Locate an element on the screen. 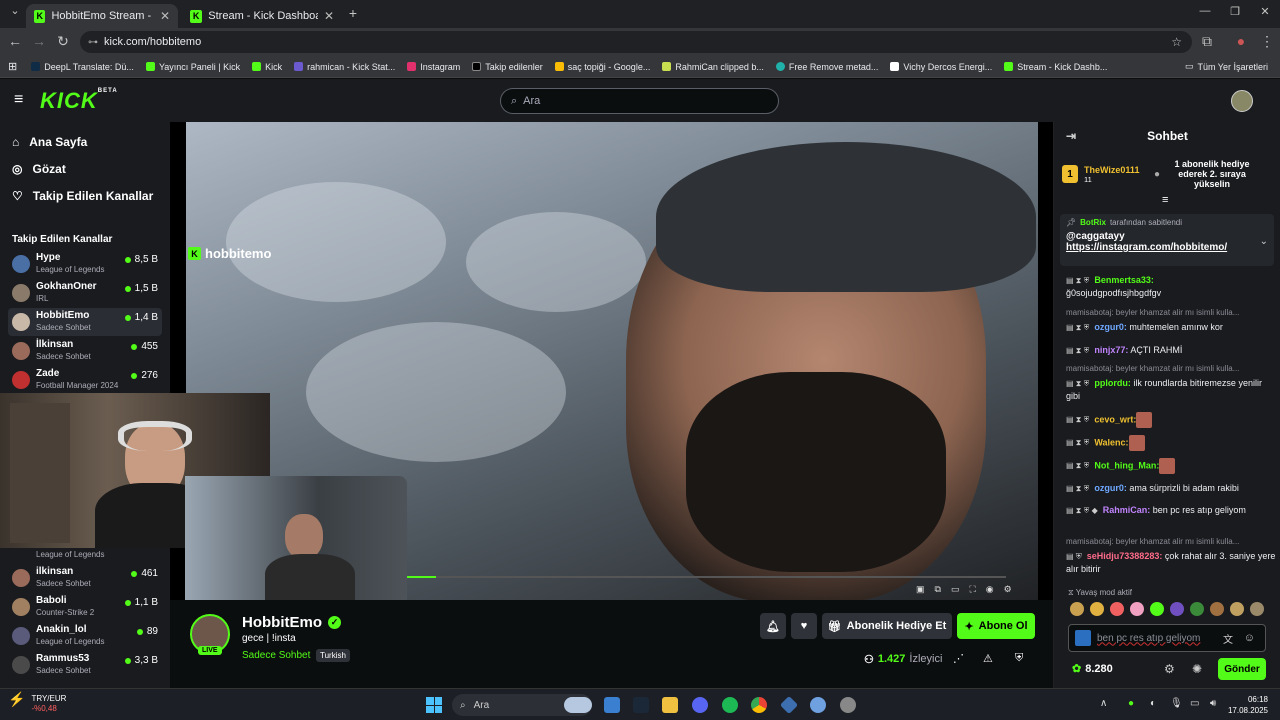 The width and height of the screenshot is (1280, 720). pip-icon: ⧉ is located at coordinates (938, 589).